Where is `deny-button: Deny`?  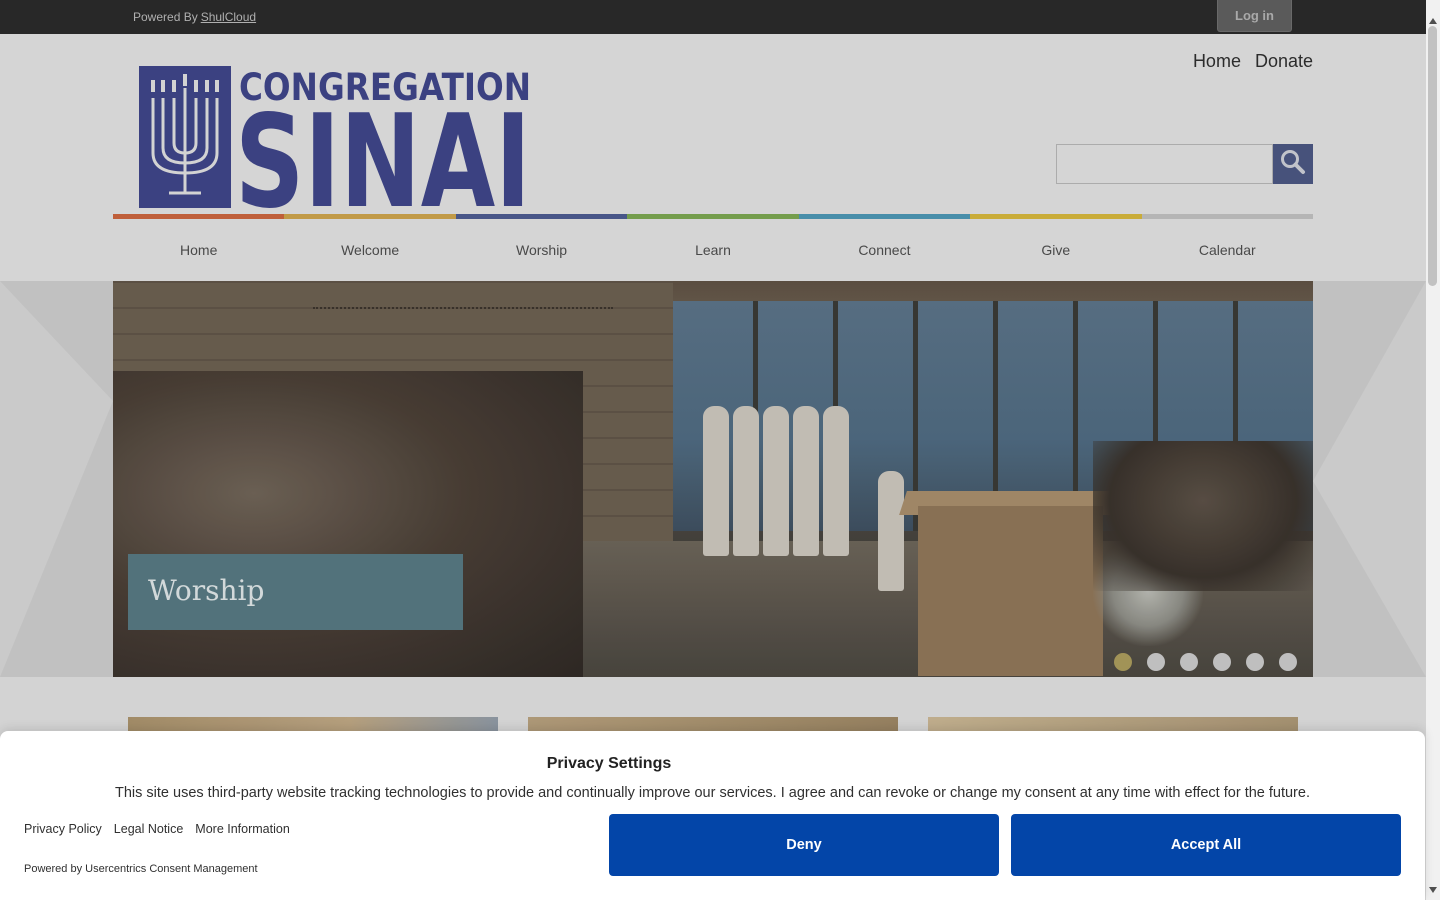
deny-button: Deny is located at coordinates (804, 845).